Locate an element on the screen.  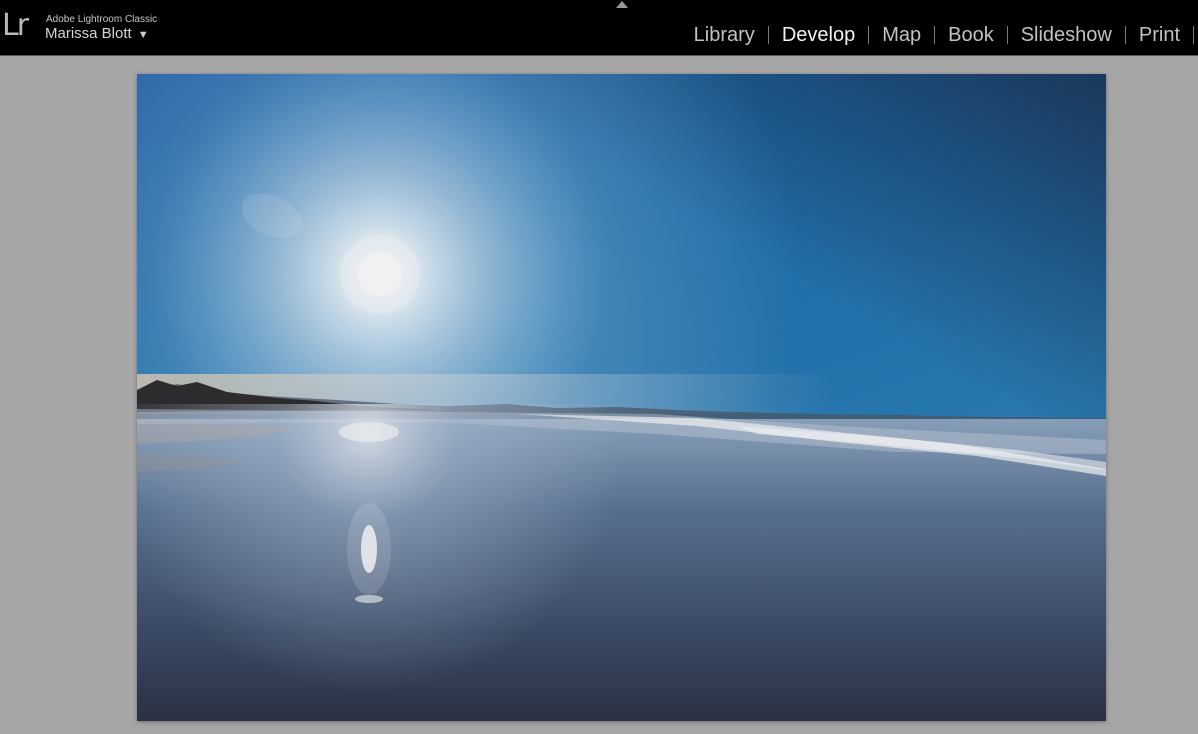
top-panel-divider is located at coordinates (599, 55).